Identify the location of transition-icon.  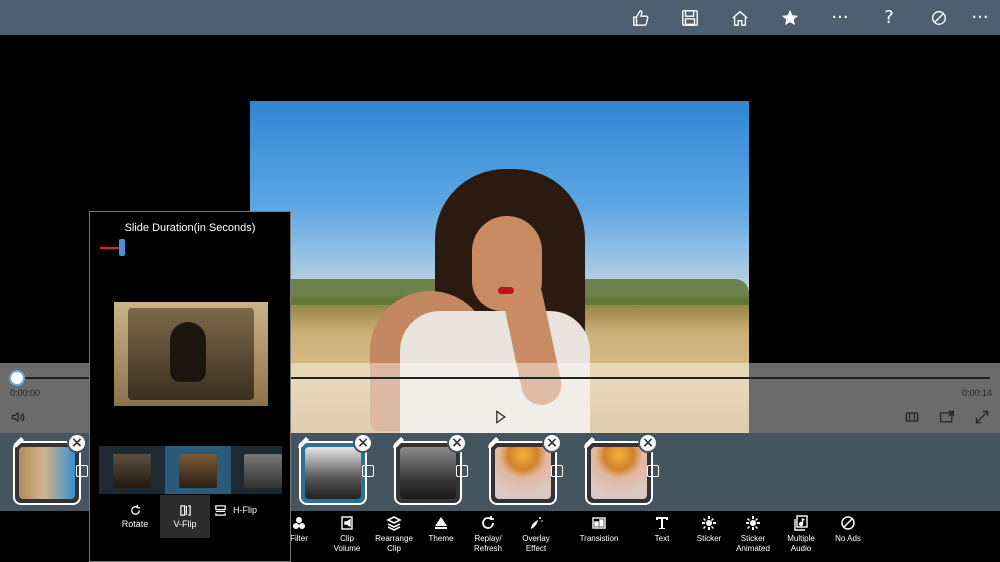
(599, 523).